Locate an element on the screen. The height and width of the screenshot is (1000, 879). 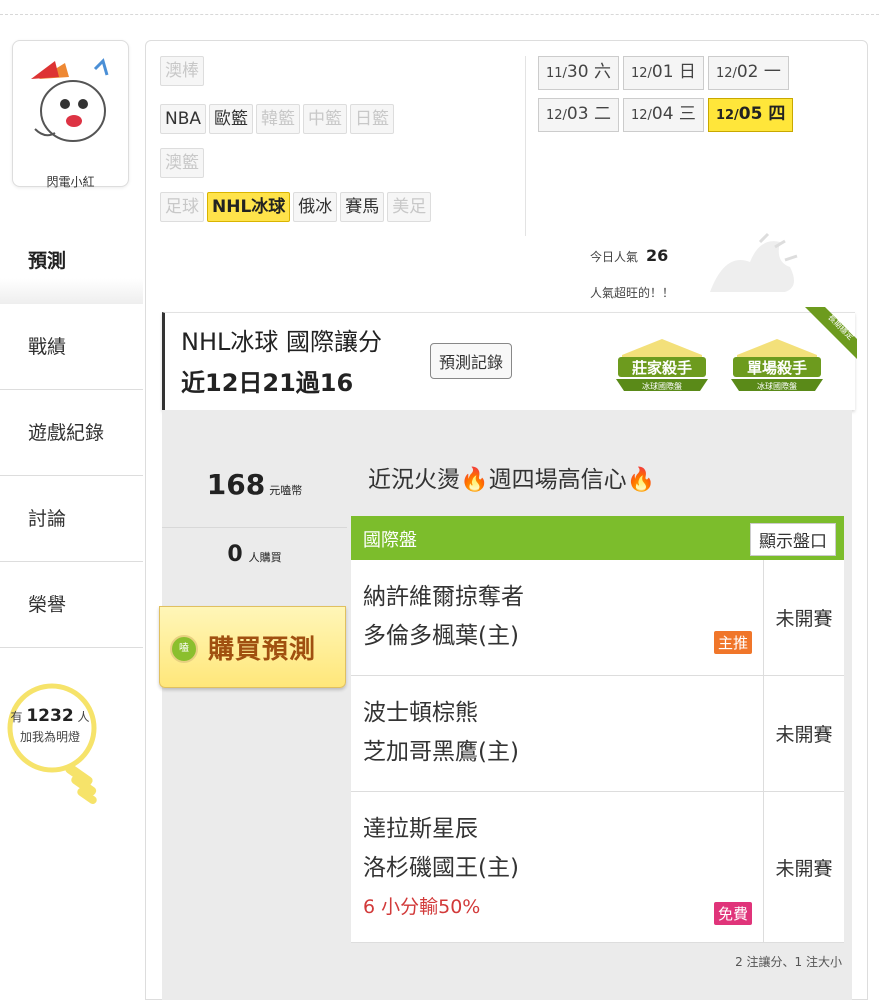
fan-count: 有 1232 人 加我為明燈 is located at coordinates (50, 726).